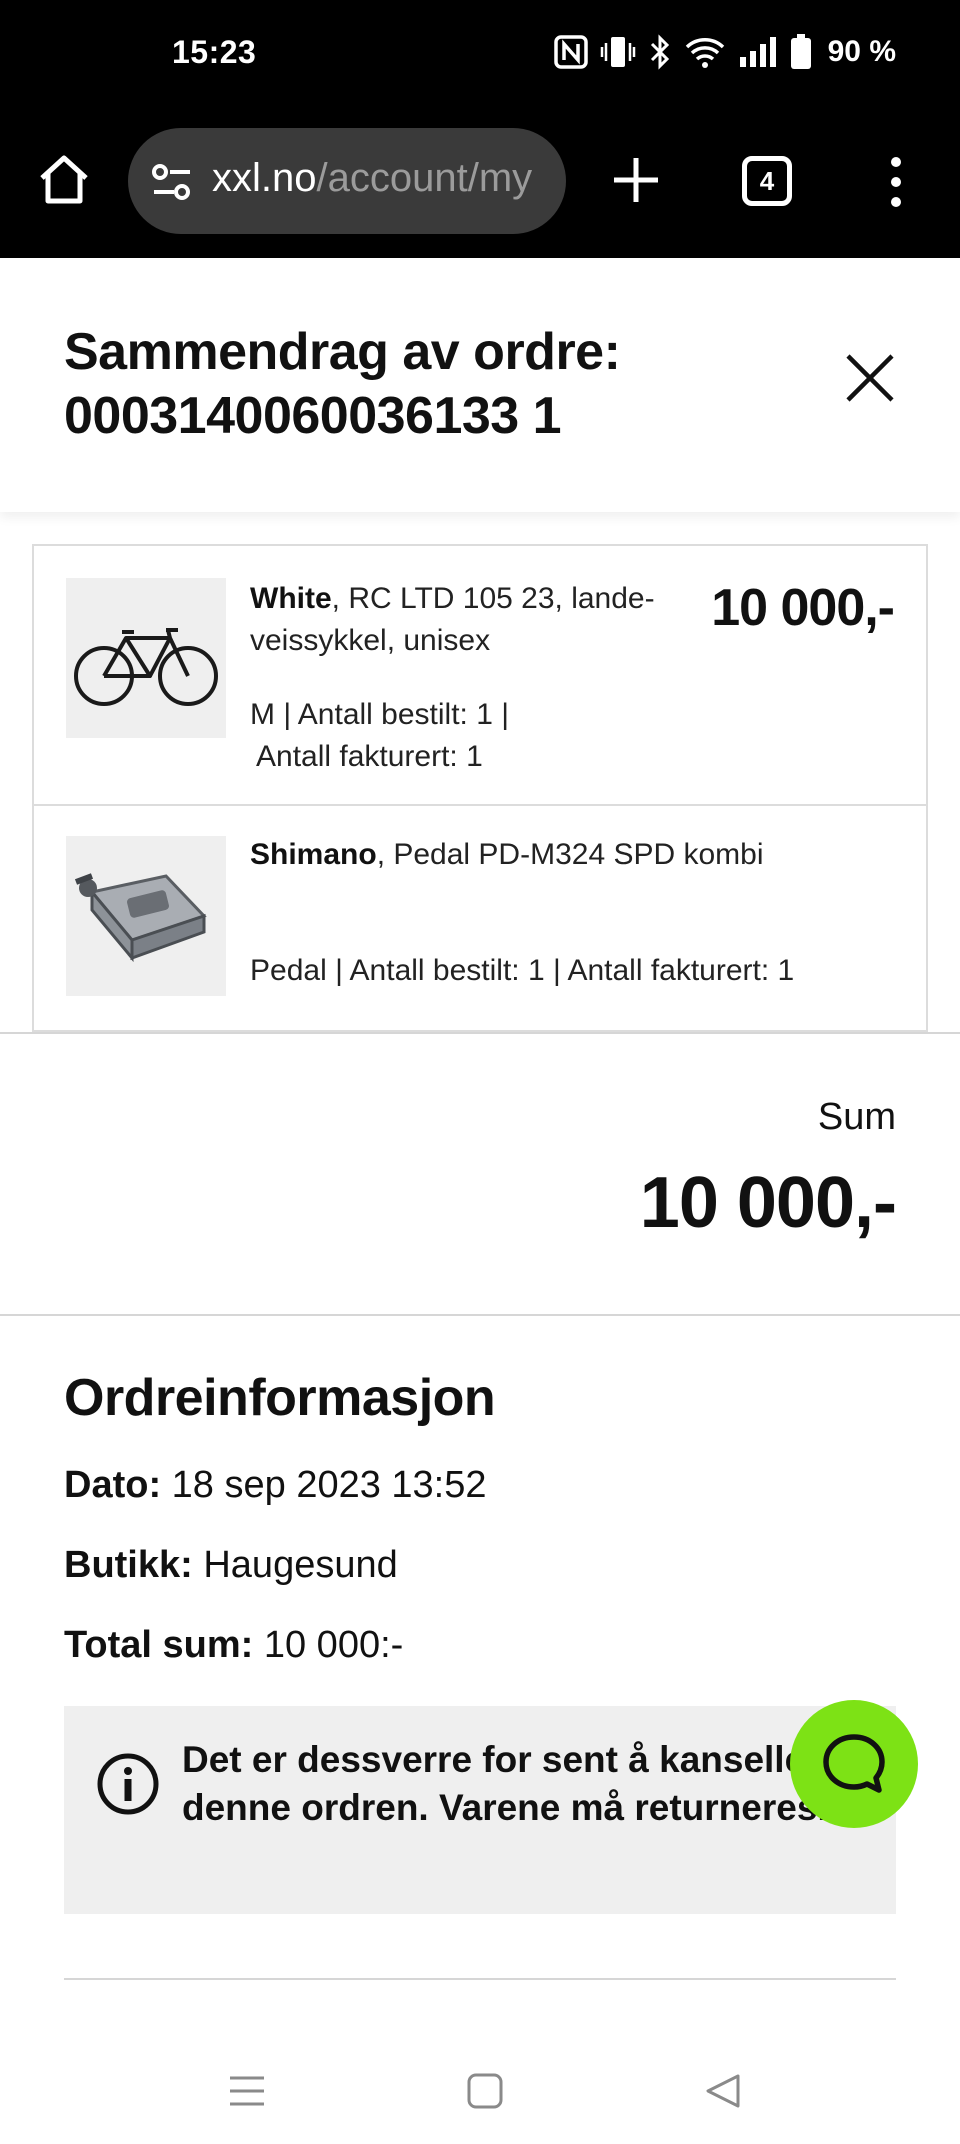 This screenshot has width=960, height=2144. I want to click on order-summary-header: Sammendrag av ordre: 0003140060036133 1, so click(480, 385).